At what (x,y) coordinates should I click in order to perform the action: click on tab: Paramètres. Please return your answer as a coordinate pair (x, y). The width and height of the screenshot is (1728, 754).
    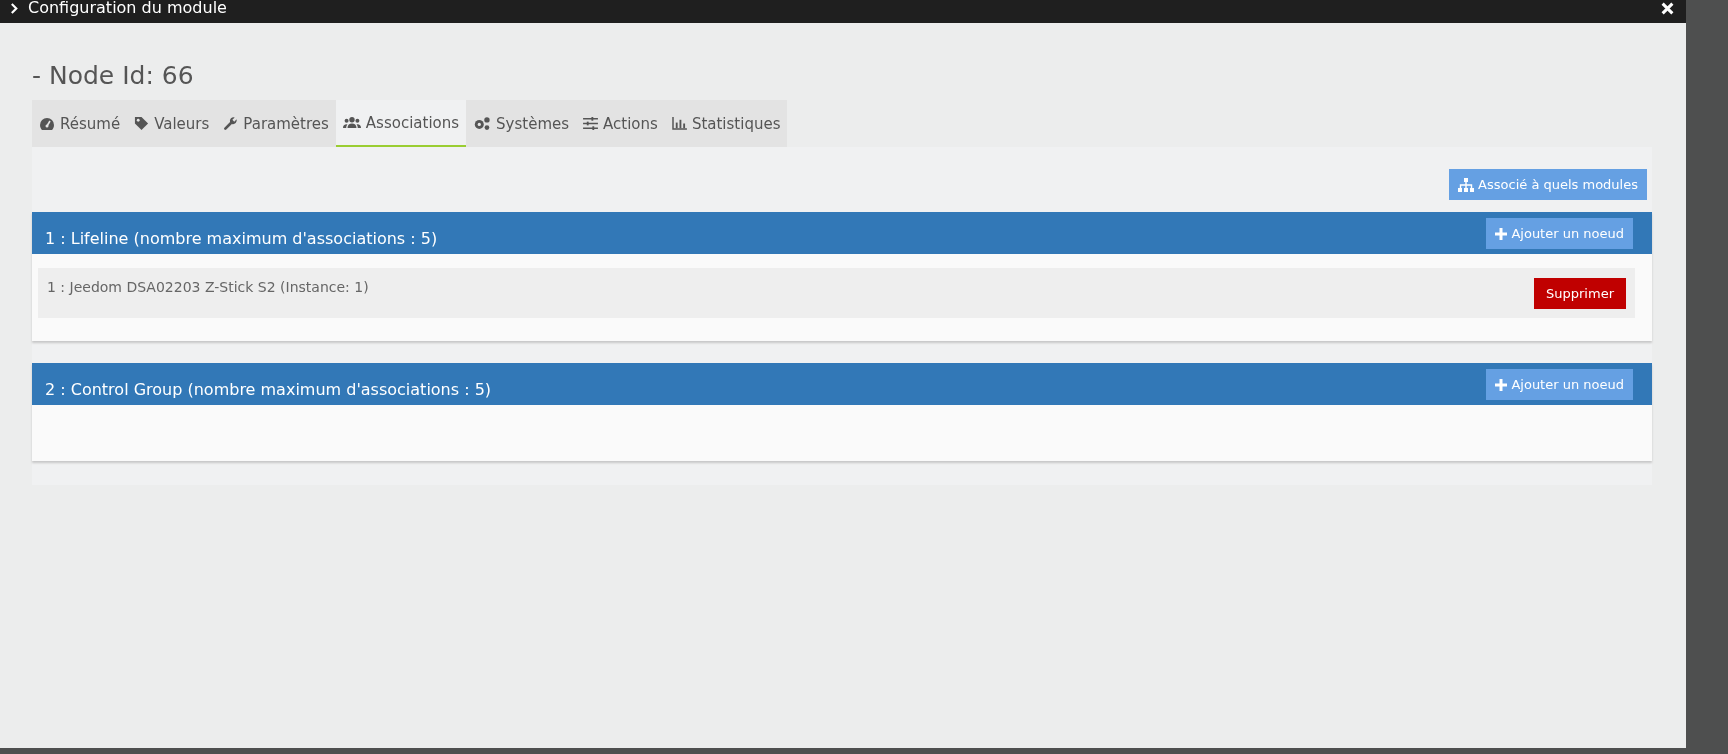
    Looking at the image, I should click on (276, 123).